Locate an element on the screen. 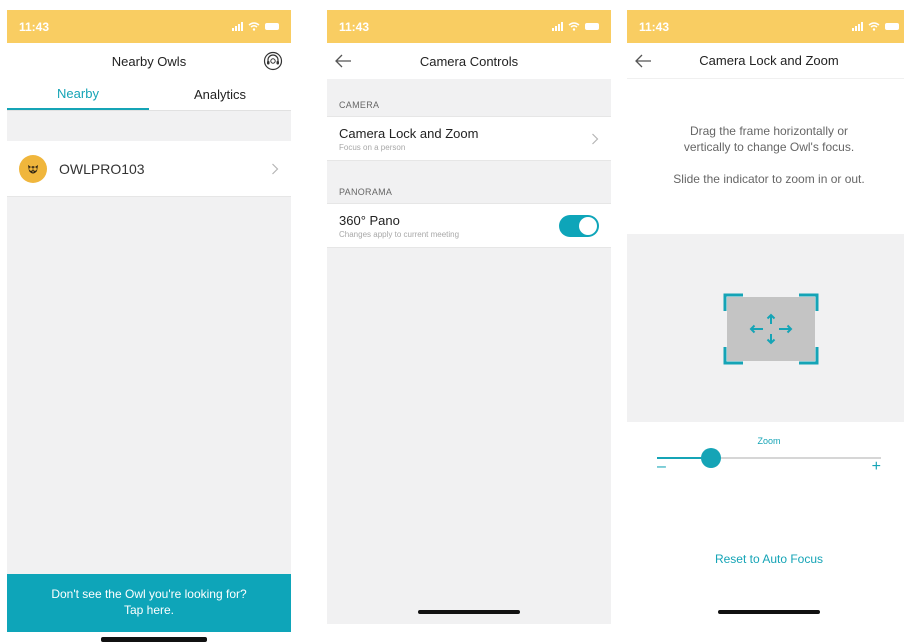  row-text: Camera Lock and Zoom Focus on a person is located at coordinates (465, 139).